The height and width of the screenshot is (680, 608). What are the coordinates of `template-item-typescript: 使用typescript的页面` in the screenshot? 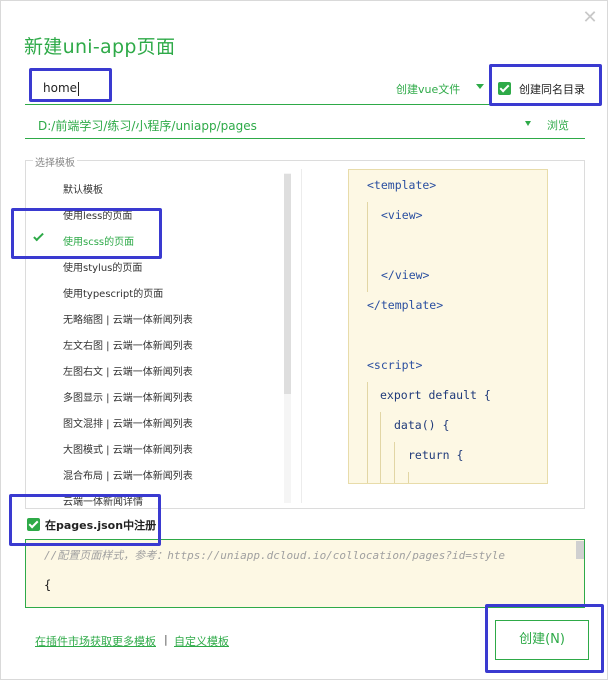 It's located at (153, 291).